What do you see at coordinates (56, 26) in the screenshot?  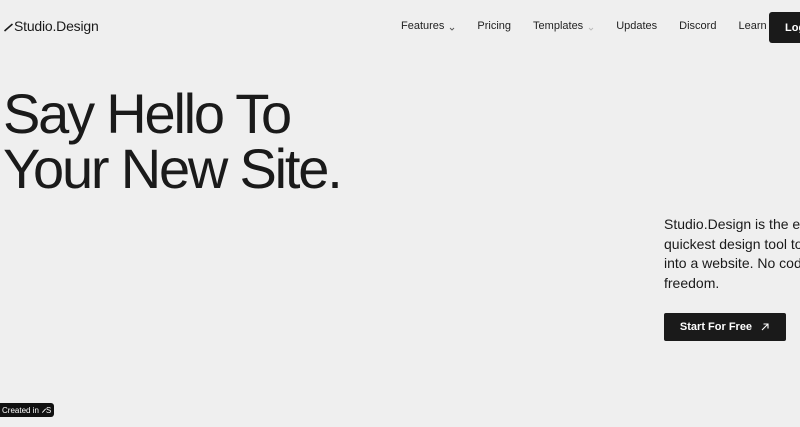 I see `brand-name: Studio.Design` at bounding box center [56, 26].